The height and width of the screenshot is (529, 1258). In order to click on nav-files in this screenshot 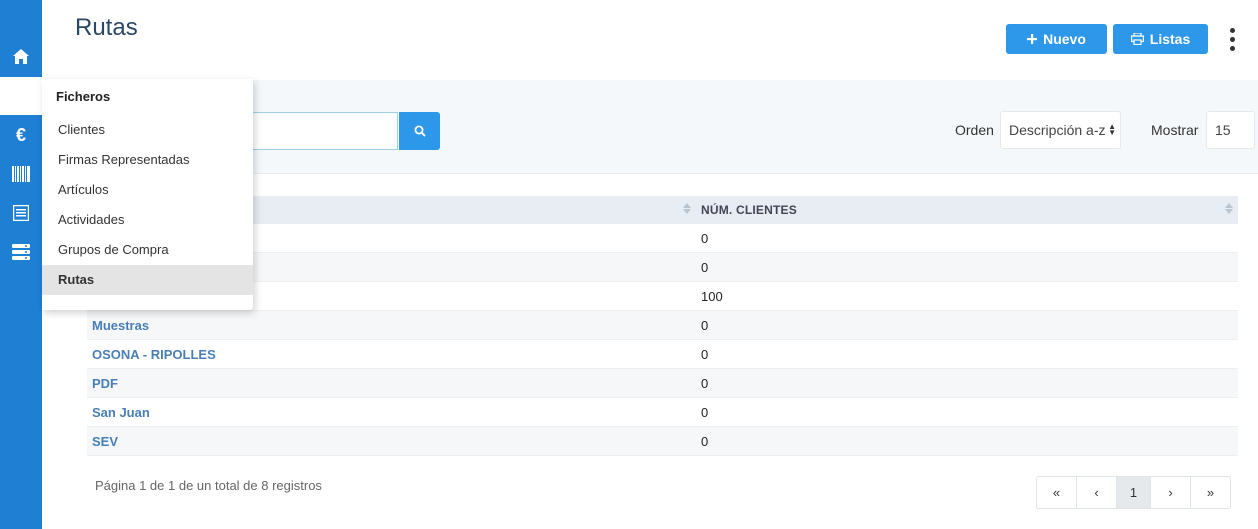, I will do `click(21, 96)`.